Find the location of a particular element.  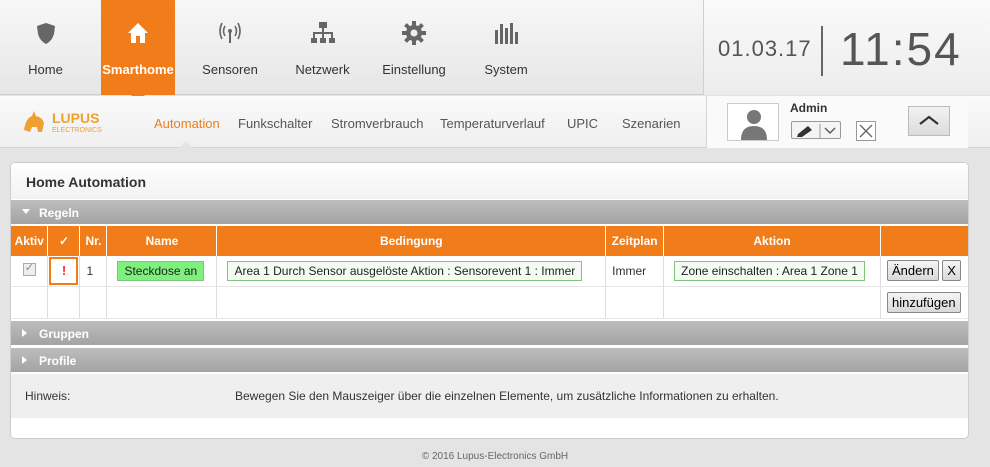

user-panel: Admin is located at coordinates (837, 122).